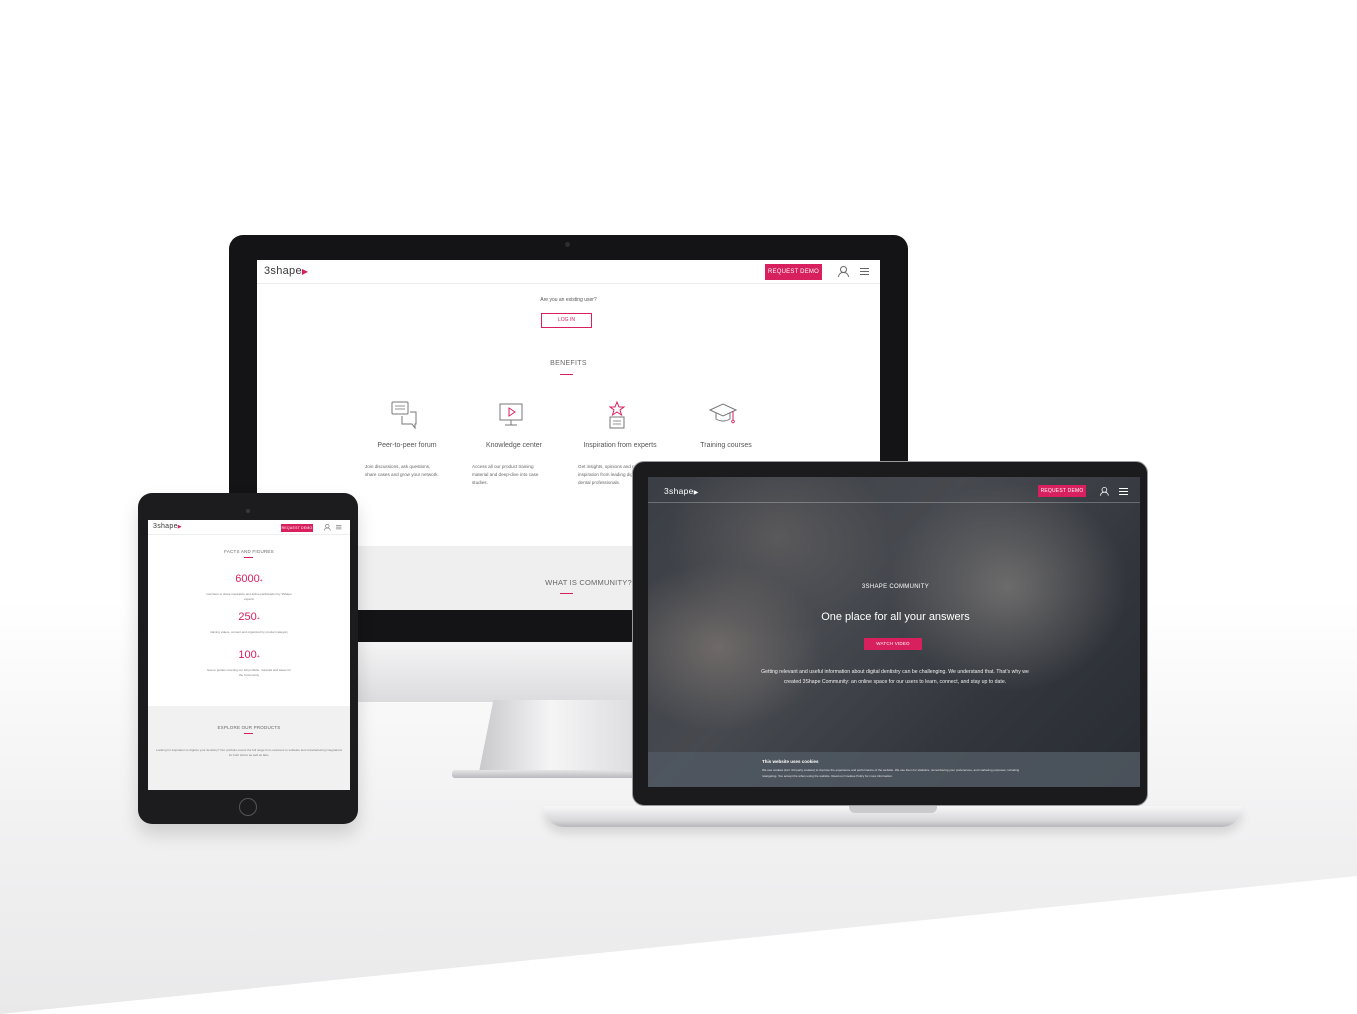  I want to click on fact-number: 100+, so click(249, 655).